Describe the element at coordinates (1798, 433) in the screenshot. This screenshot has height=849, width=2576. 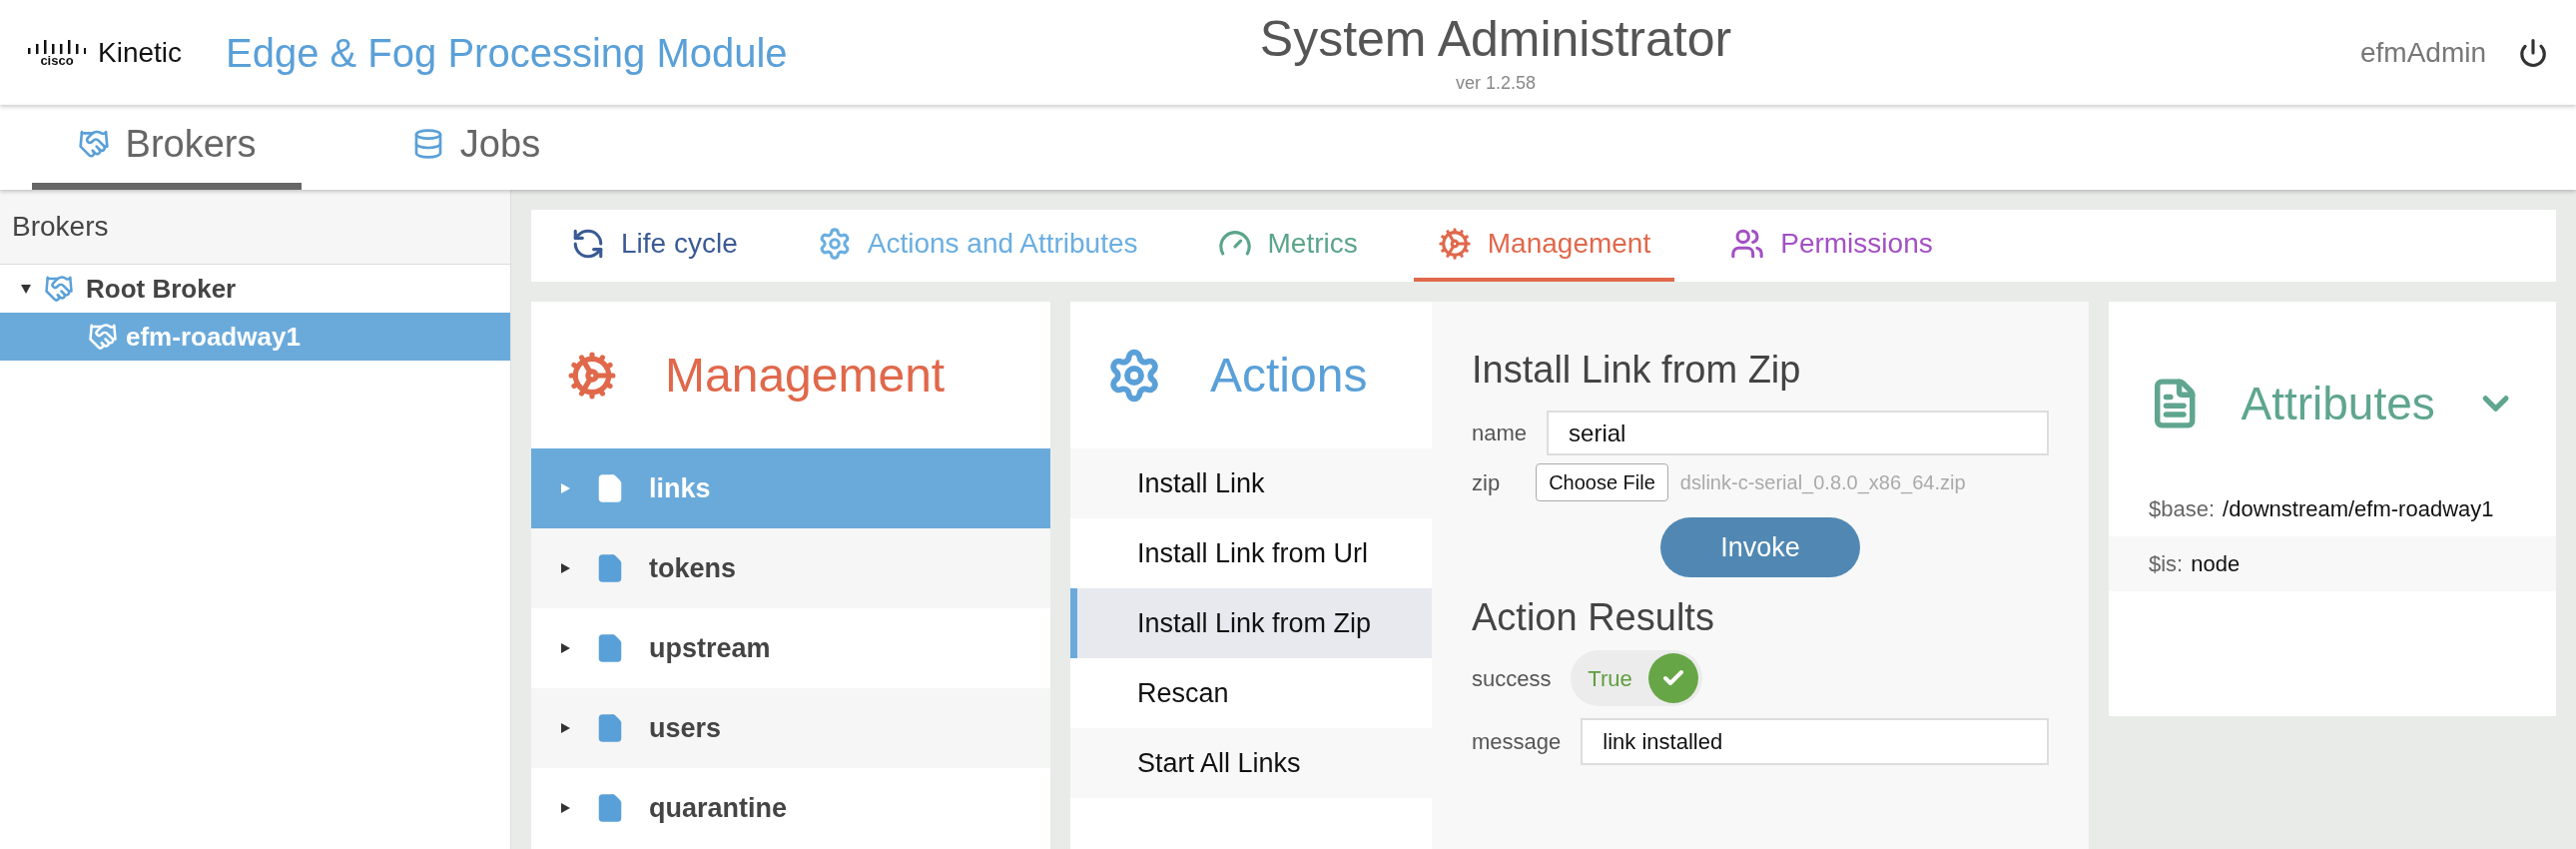
I see `name-field: serial` at that location.